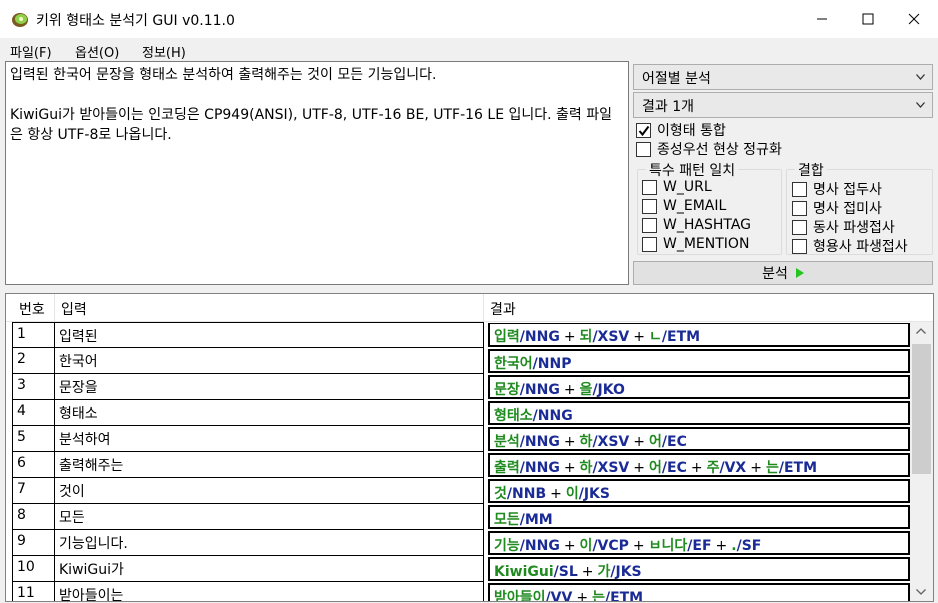 This screenshot has width=938, height=603. Describe the element at coordinates (539, 337) in the screenshot. I see `pos-tag: /NNG` at that location.